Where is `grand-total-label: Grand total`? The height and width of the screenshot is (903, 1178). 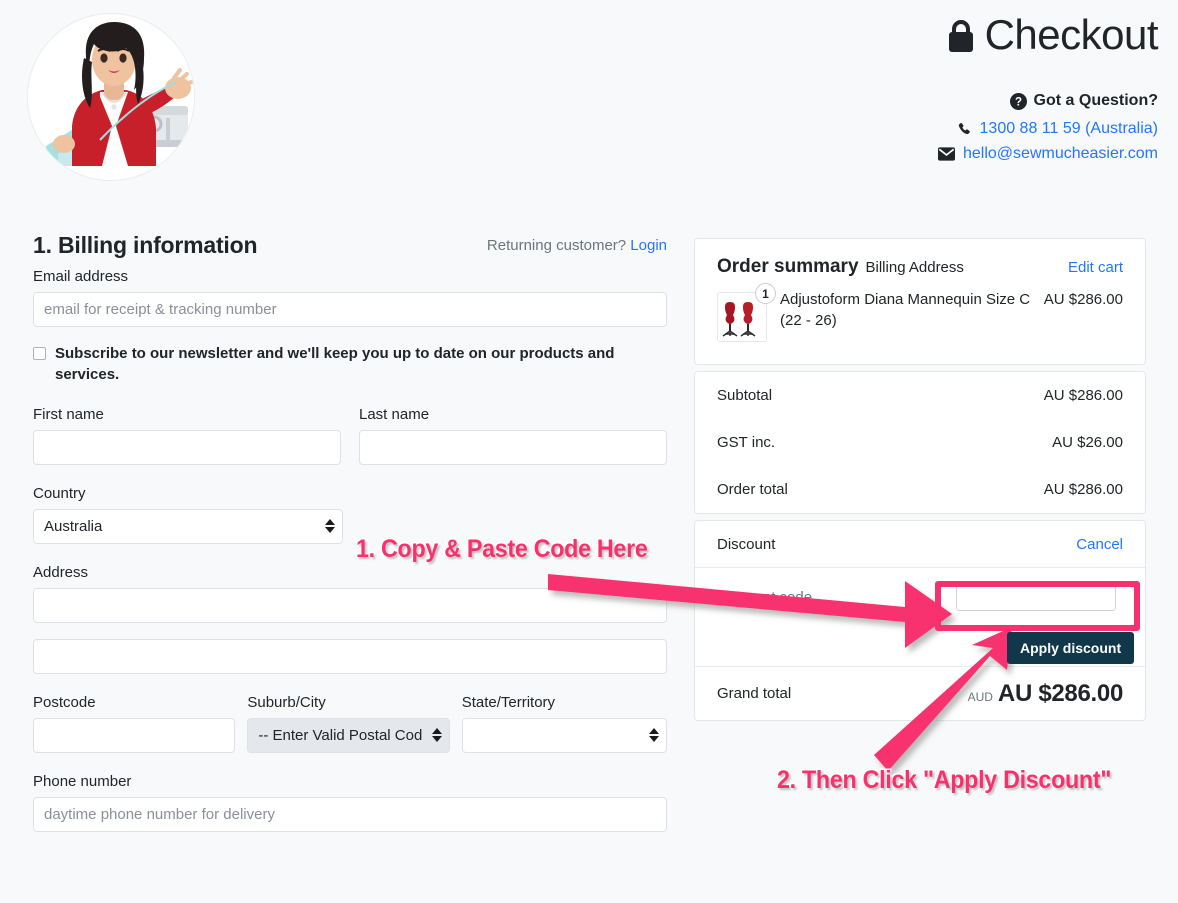 grand-total-label: Grand total is located at coordinates (754, 693).